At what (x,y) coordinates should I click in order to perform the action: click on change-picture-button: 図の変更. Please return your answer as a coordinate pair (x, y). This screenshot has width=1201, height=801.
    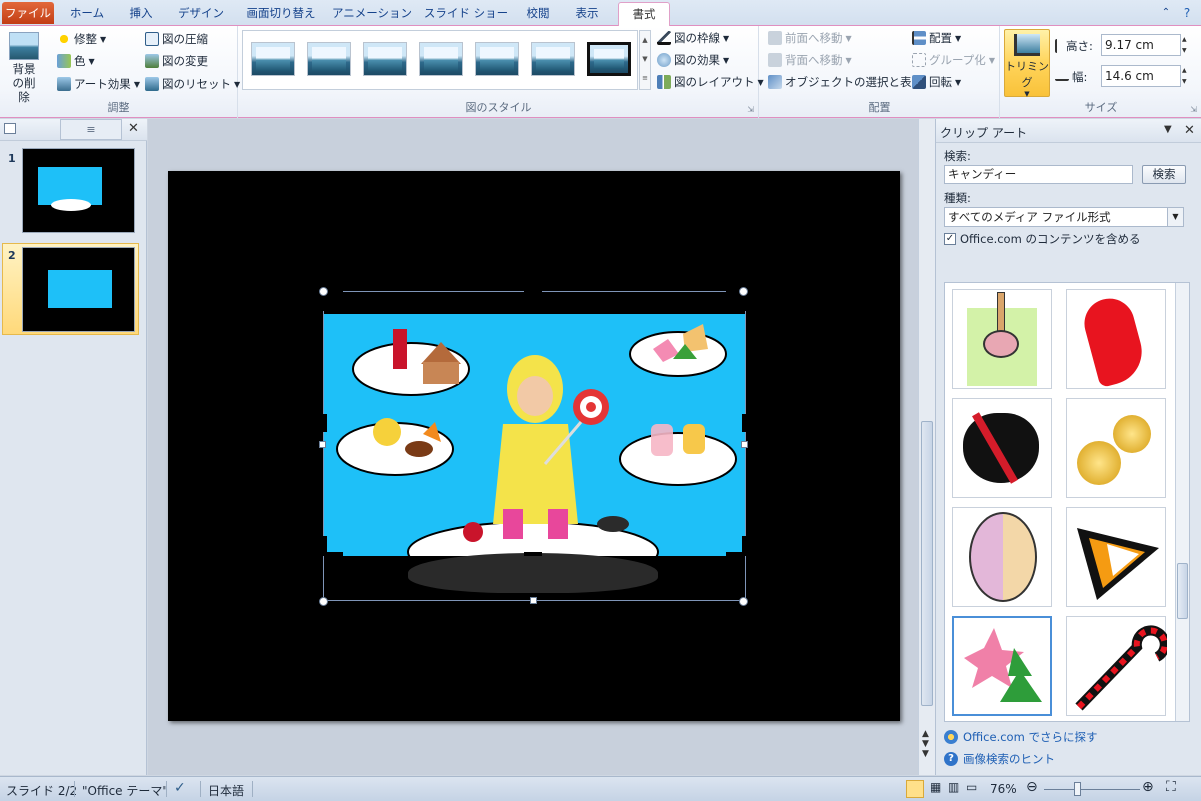
    Looking at the image, I should click on (176, 61).